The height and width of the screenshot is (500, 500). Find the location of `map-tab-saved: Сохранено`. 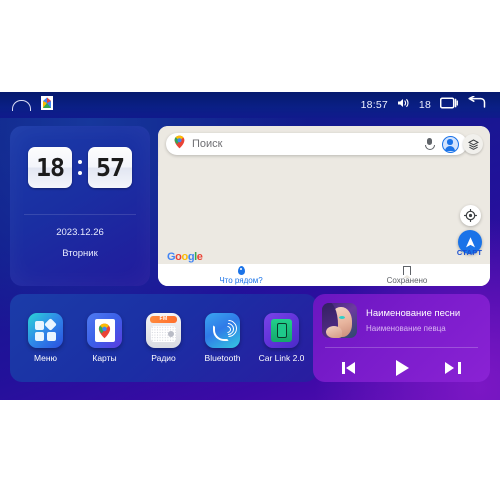

map-tab-saved: Сохранено is located at coordinates (407, 275).